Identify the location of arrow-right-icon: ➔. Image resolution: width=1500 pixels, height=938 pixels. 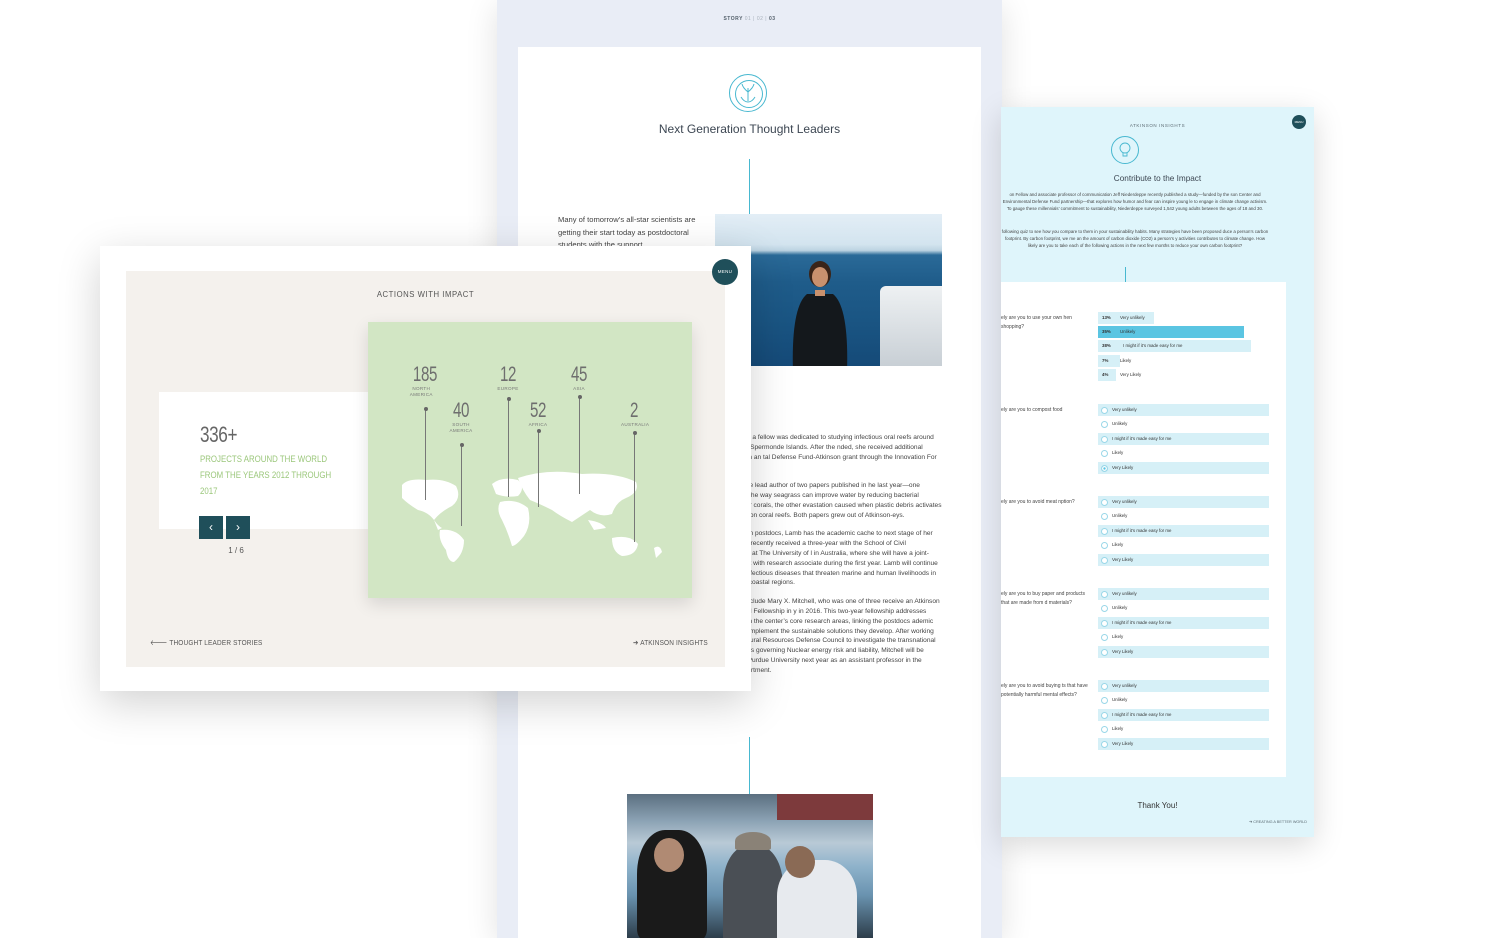
(636, 642).